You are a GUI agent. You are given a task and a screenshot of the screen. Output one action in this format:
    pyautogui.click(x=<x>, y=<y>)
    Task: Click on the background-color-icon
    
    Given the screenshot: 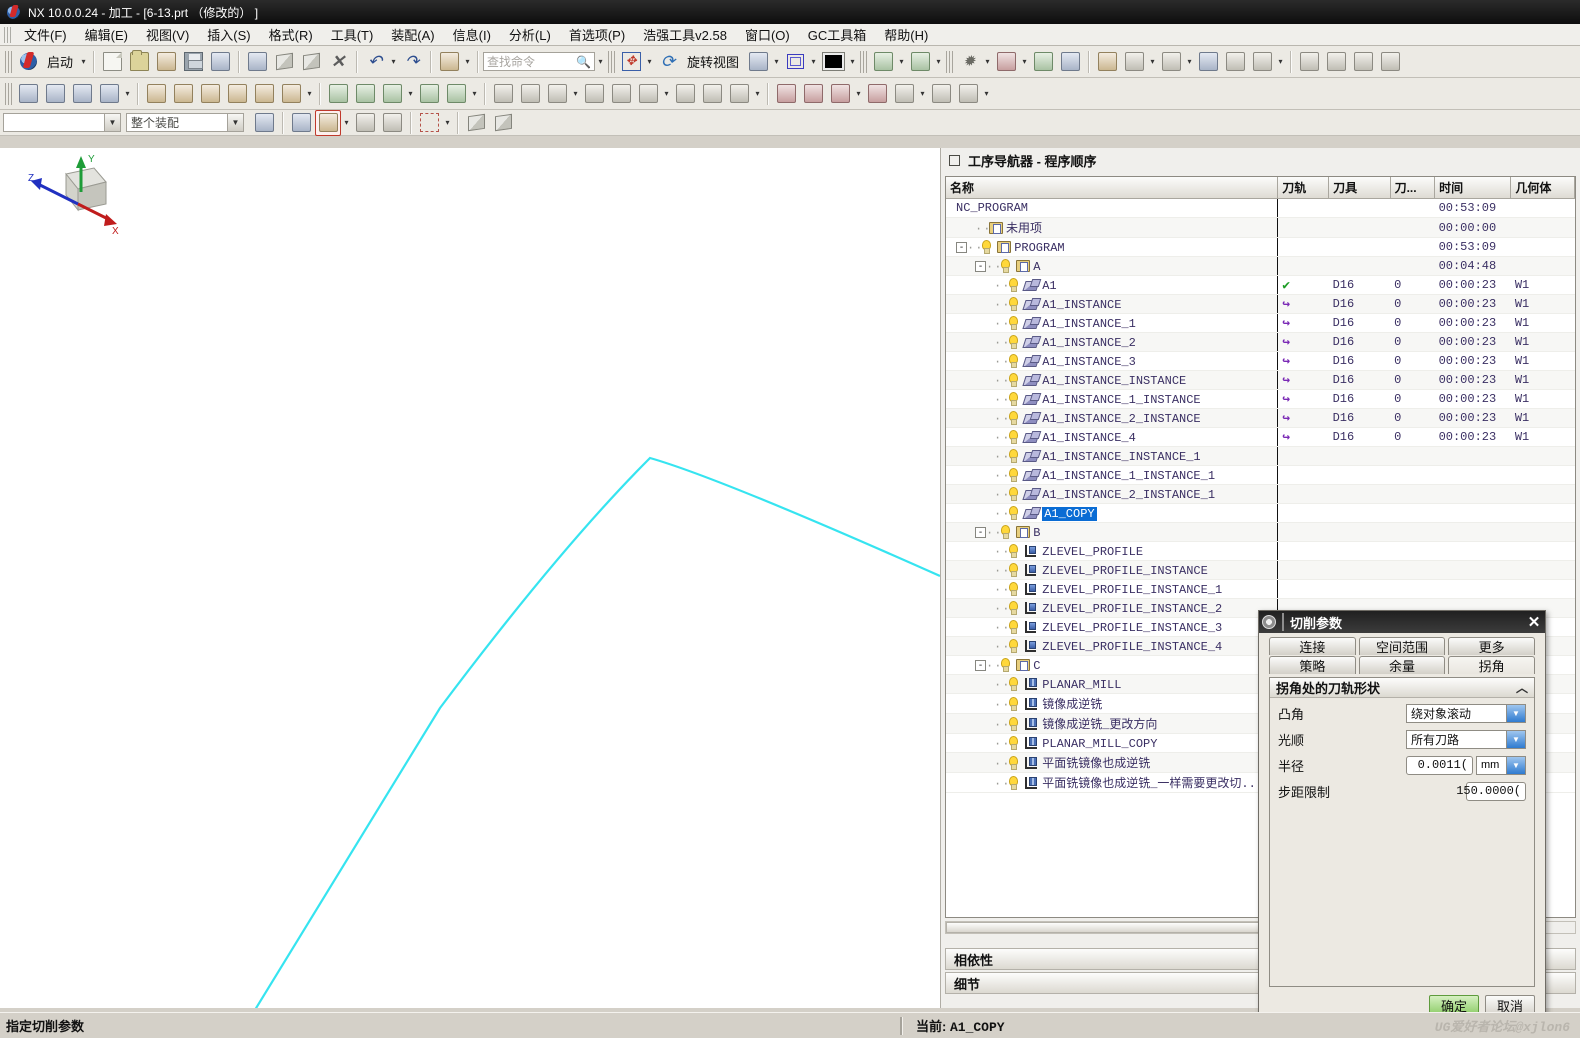 What is the action you would take?
    pyautogui.click(x=833, y=62)
    